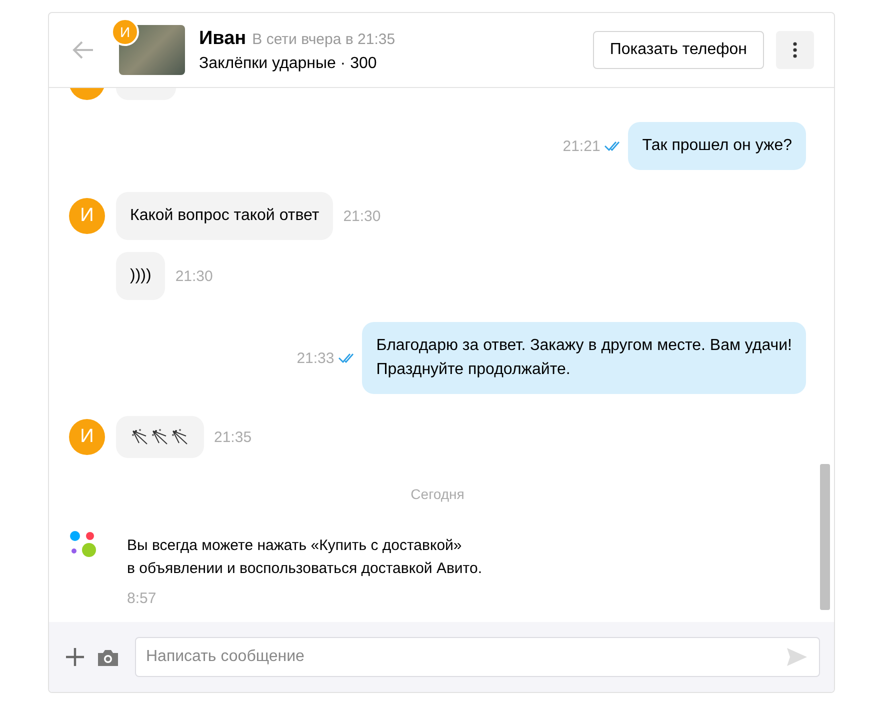 This screenshot has height=715, width=874. Describe the element at coordinates (717, 146) in the screenshot. I see `message-bubble: Так прошел он уже?` at that location.